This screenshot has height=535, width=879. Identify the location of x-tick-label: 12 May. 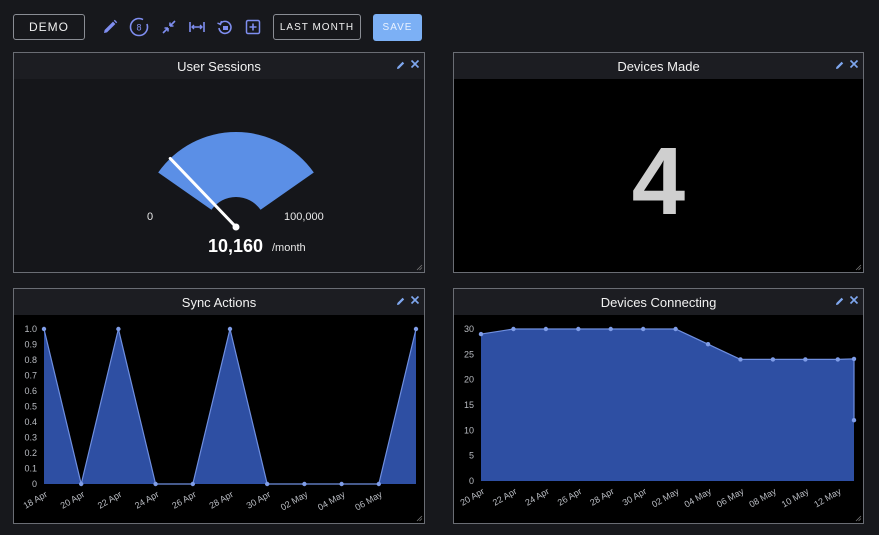
(827, 498).